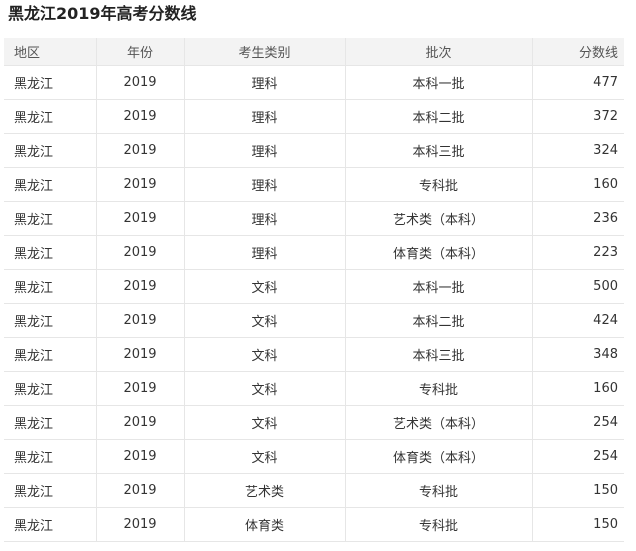 The height and width of the screenshot is (551, 636). I want to click on table-row: 黑龙江 2019 文科 体育类（本科） 254, so click(314, 456).